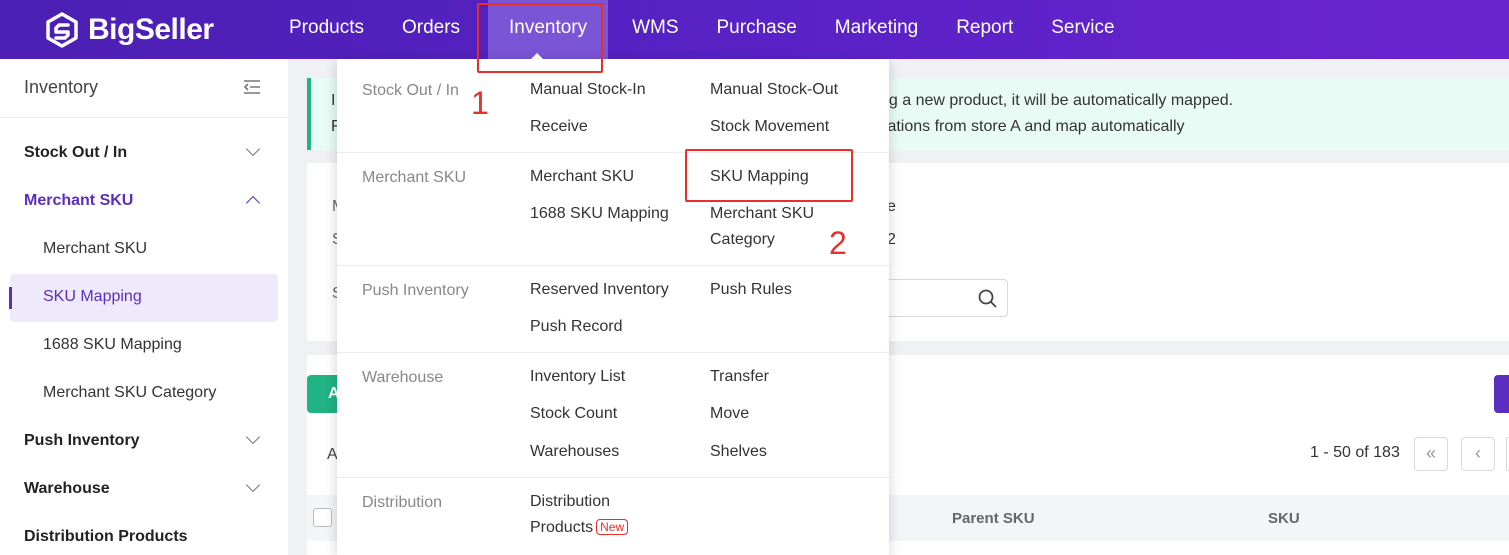 This screenshot has height=555, width=1509. I want to click on sidebar-item-merchant-sku: Merchant SKU, so click(78, 201).